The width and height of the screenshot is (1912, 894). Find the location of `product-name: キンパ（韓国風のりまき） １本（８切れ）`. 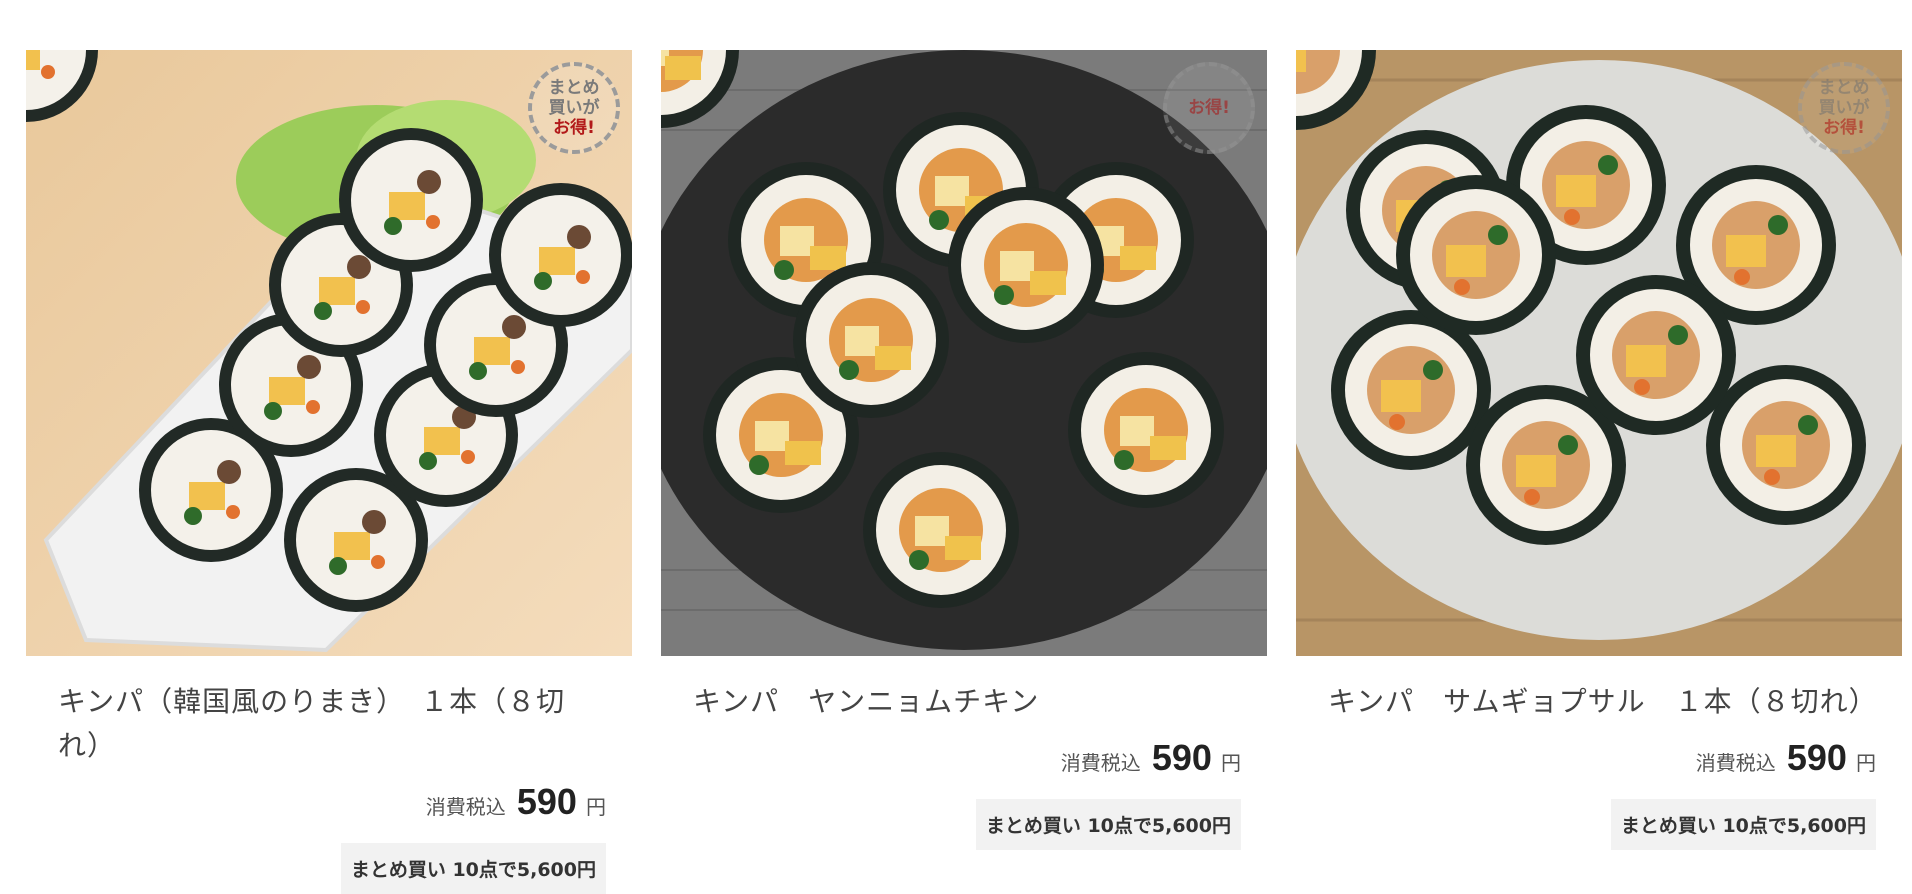

product-name: キンパ（韓国風のりまき） １本（８切れ） is located at coordinates (332, 724).